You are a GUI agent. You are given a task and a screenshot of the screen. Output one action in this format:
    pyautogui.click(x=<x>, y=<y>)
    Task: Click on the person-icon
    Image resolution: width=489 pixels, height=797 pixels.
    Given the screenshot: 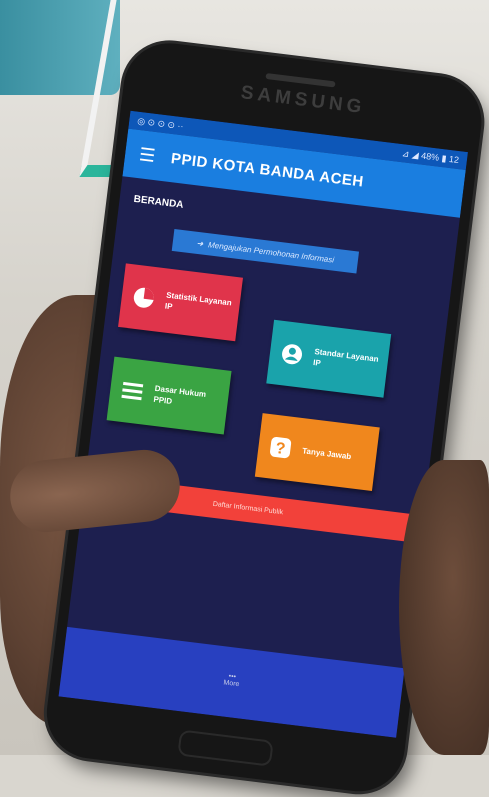 What is the action you would take?
    pyautogui.click(x=292, y=354)
    